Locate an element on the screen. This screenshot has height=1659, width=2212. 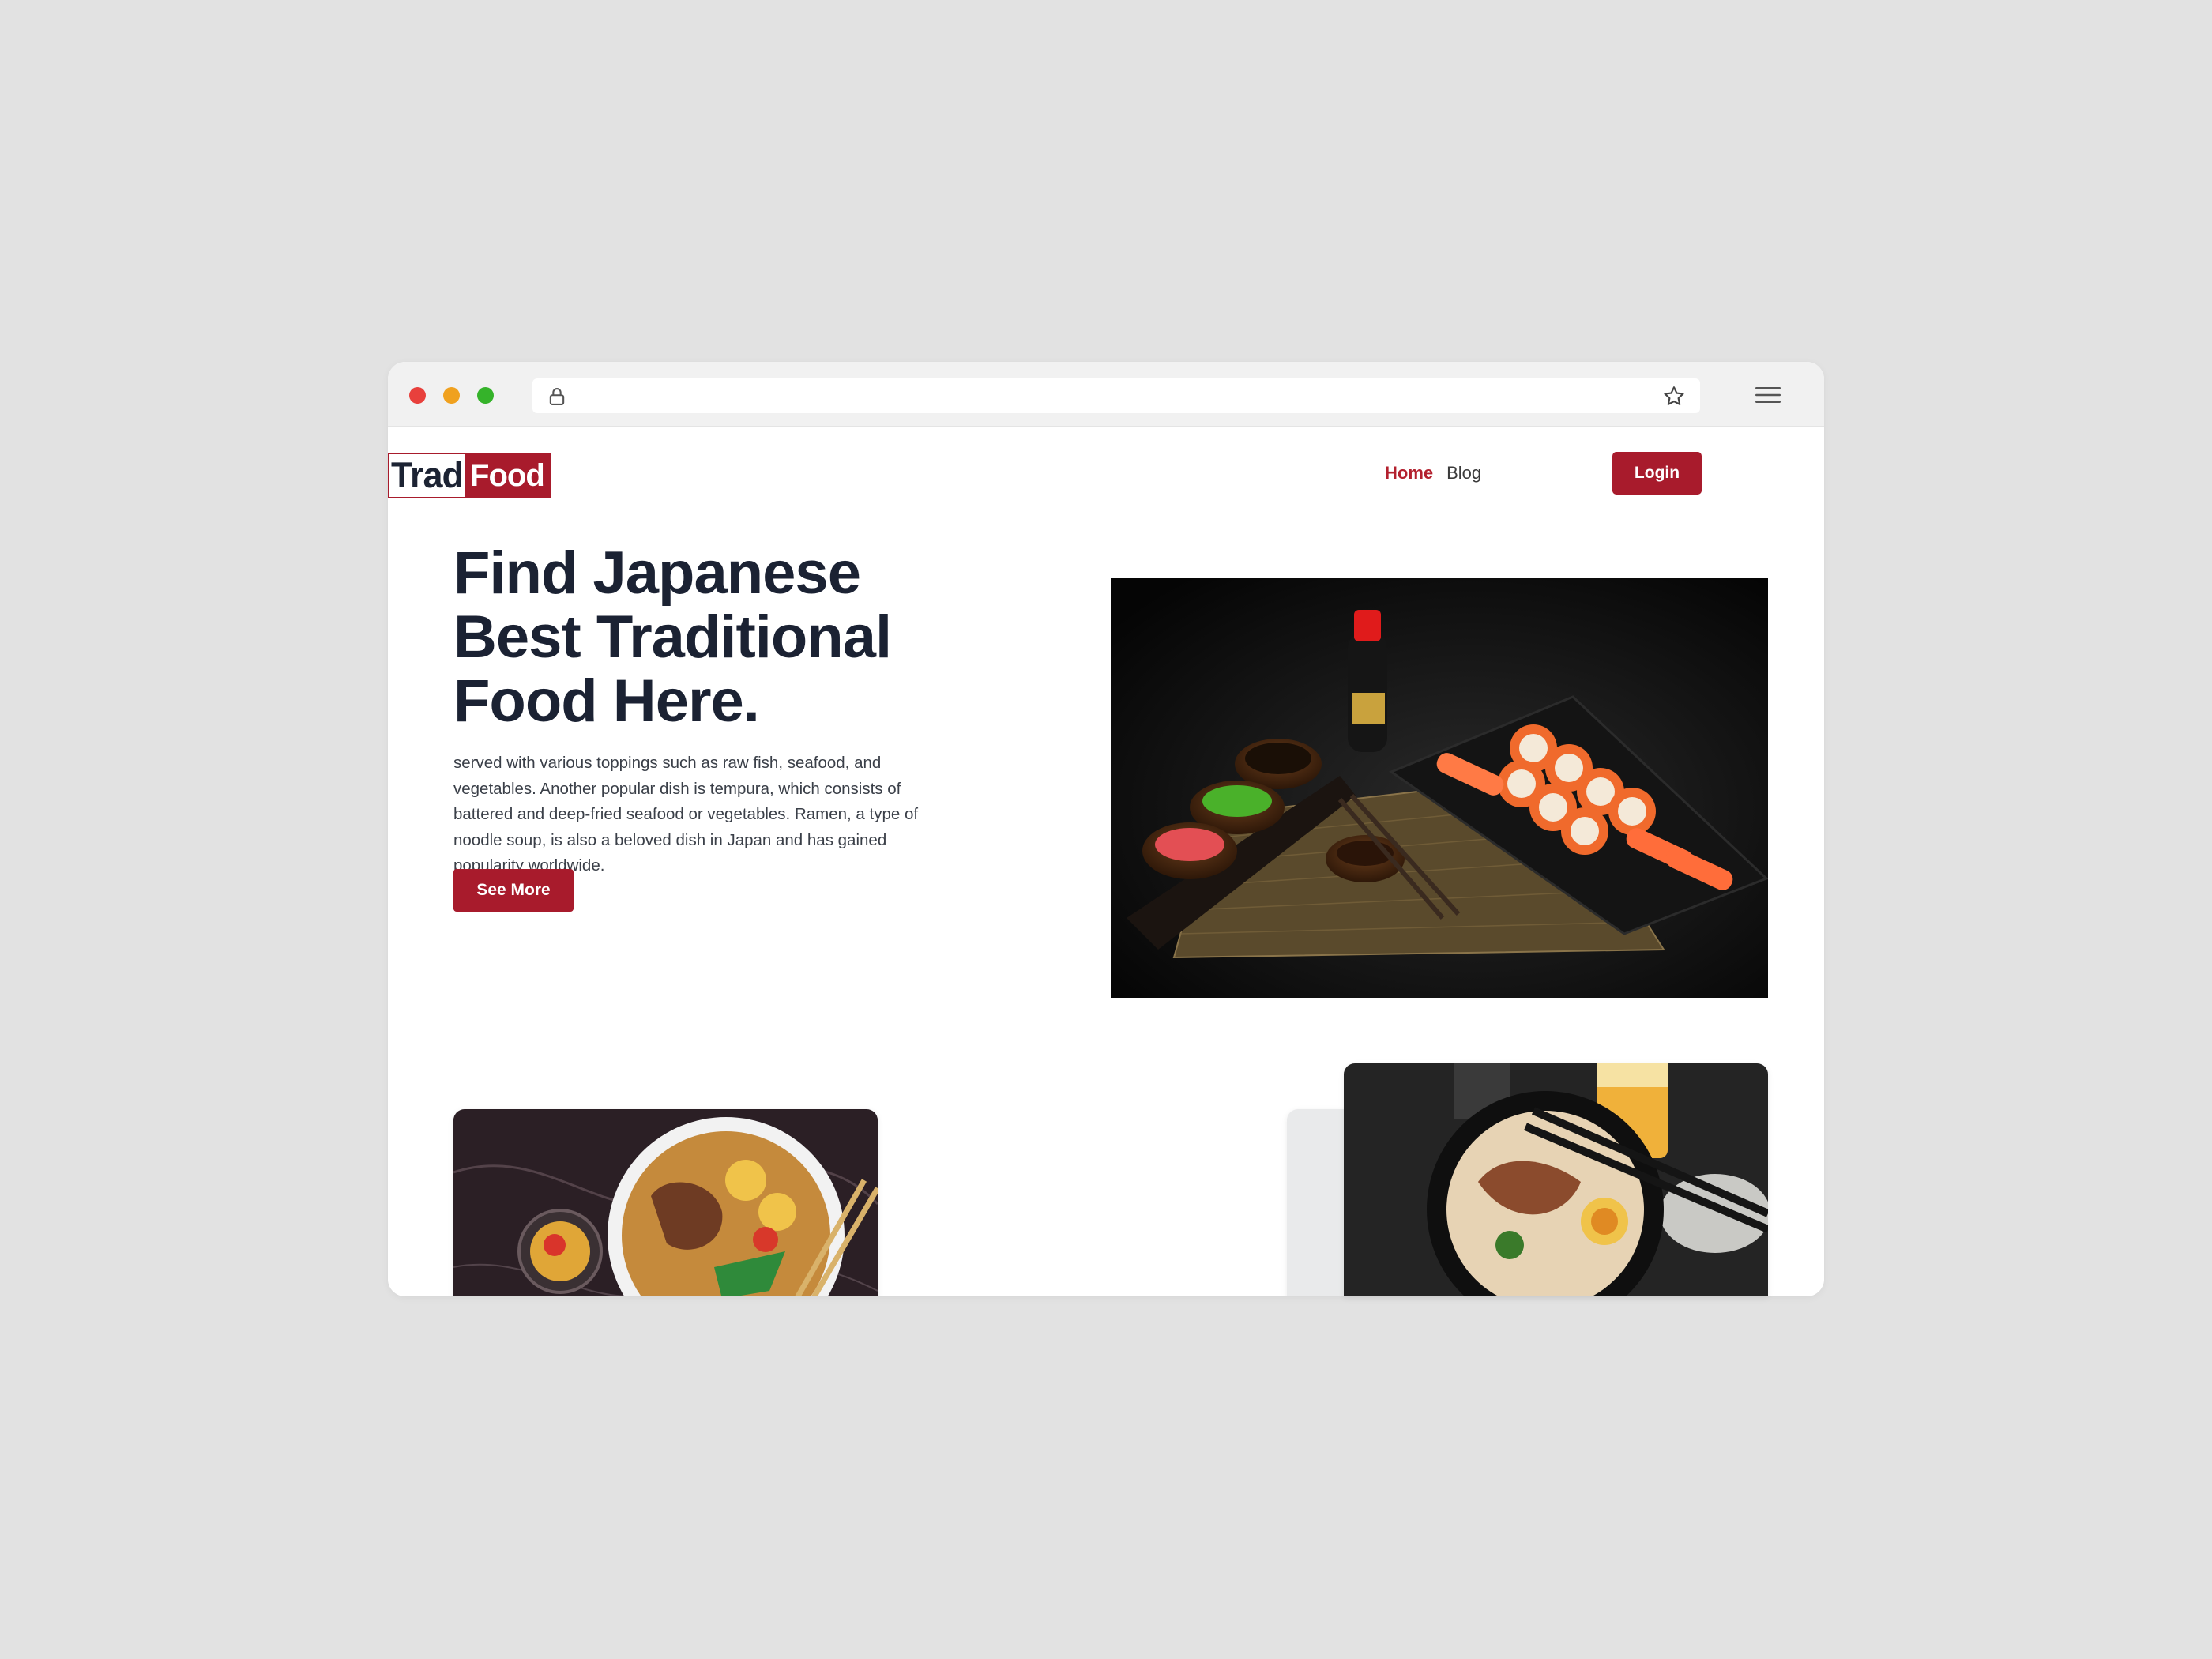
see-more-button: See More is located at coordinates (513, 891).